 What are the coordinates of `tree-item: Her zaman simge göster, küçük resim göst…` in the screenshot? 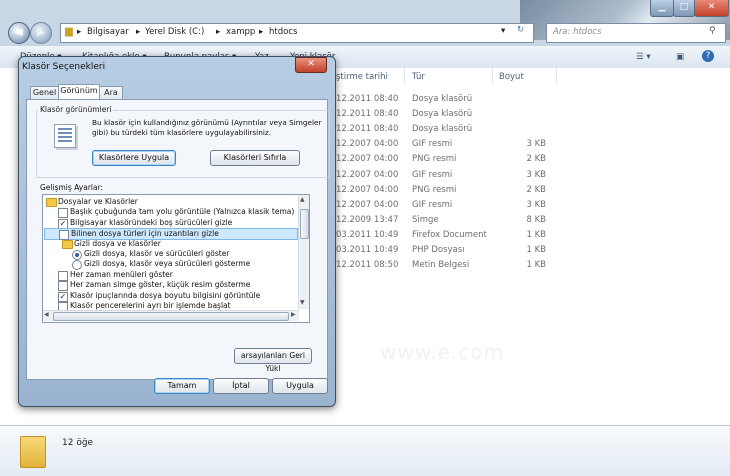 It's located at (170, 286).